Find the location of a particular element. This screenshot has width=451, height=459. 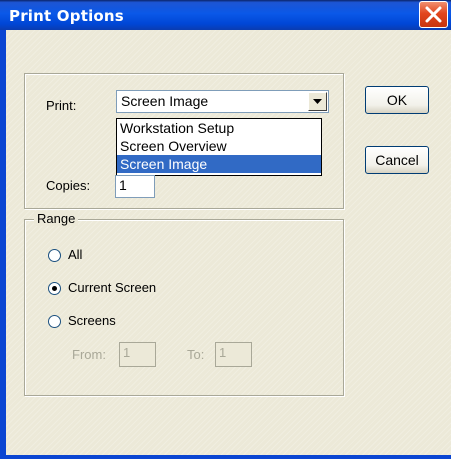

from-label: From: is located at coordinates (89, 354).